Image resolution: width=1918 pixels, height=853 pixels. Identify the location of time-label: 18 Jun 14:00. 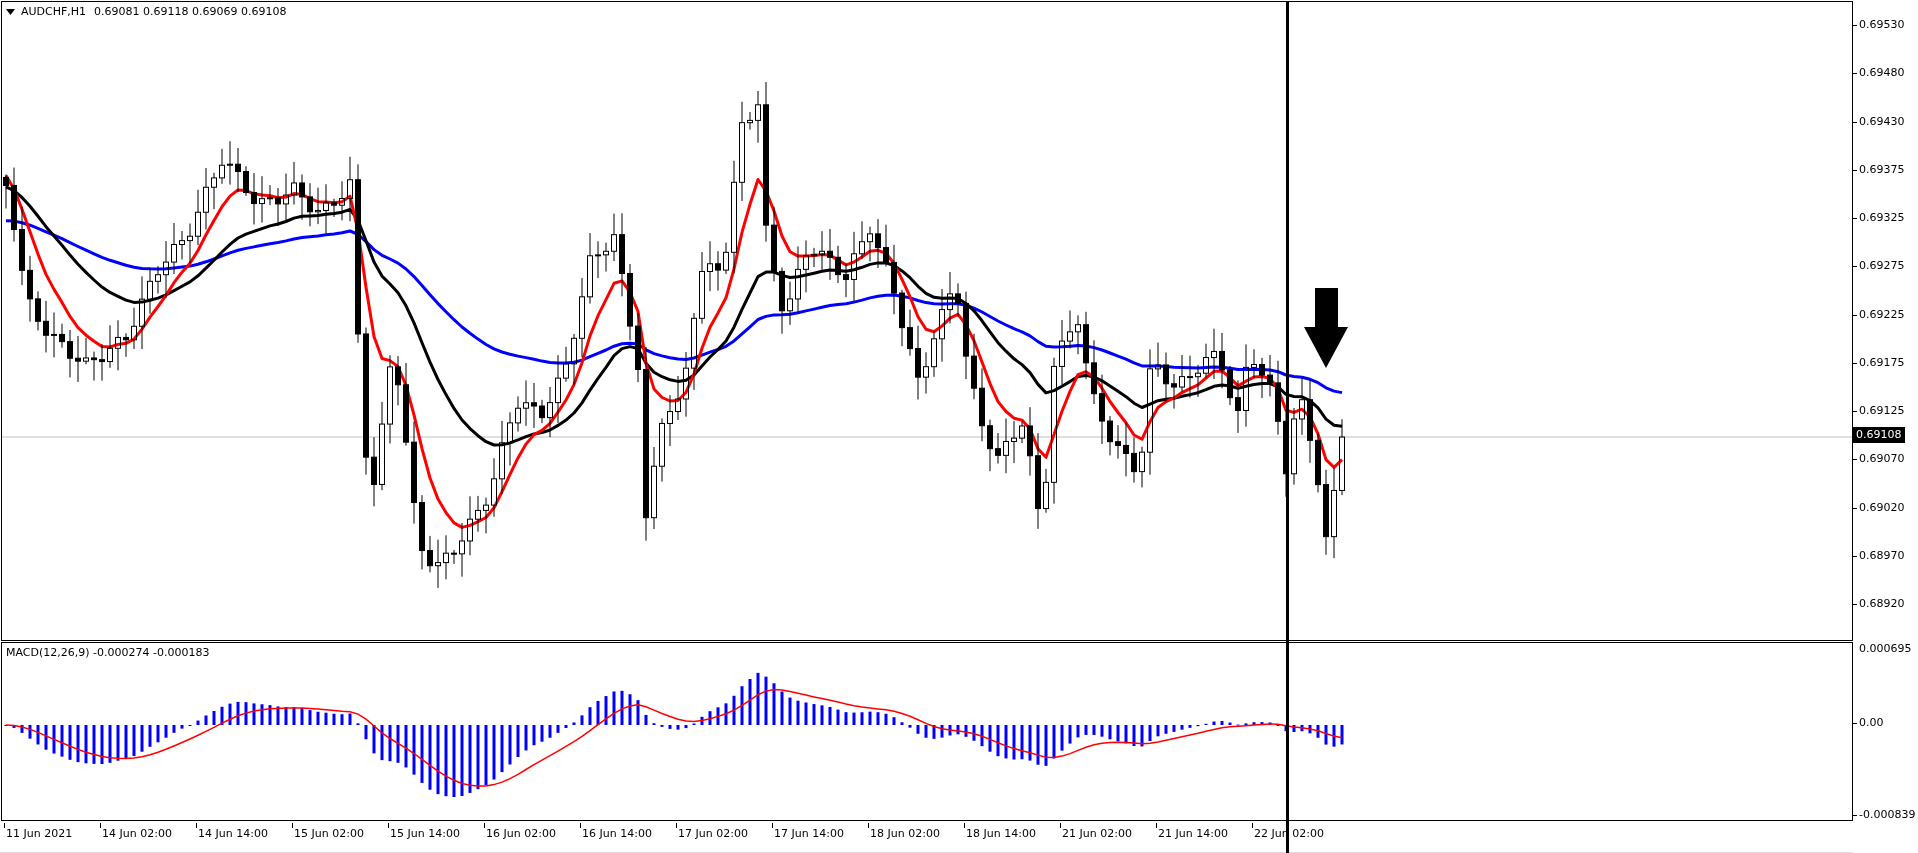
(1001, 833).